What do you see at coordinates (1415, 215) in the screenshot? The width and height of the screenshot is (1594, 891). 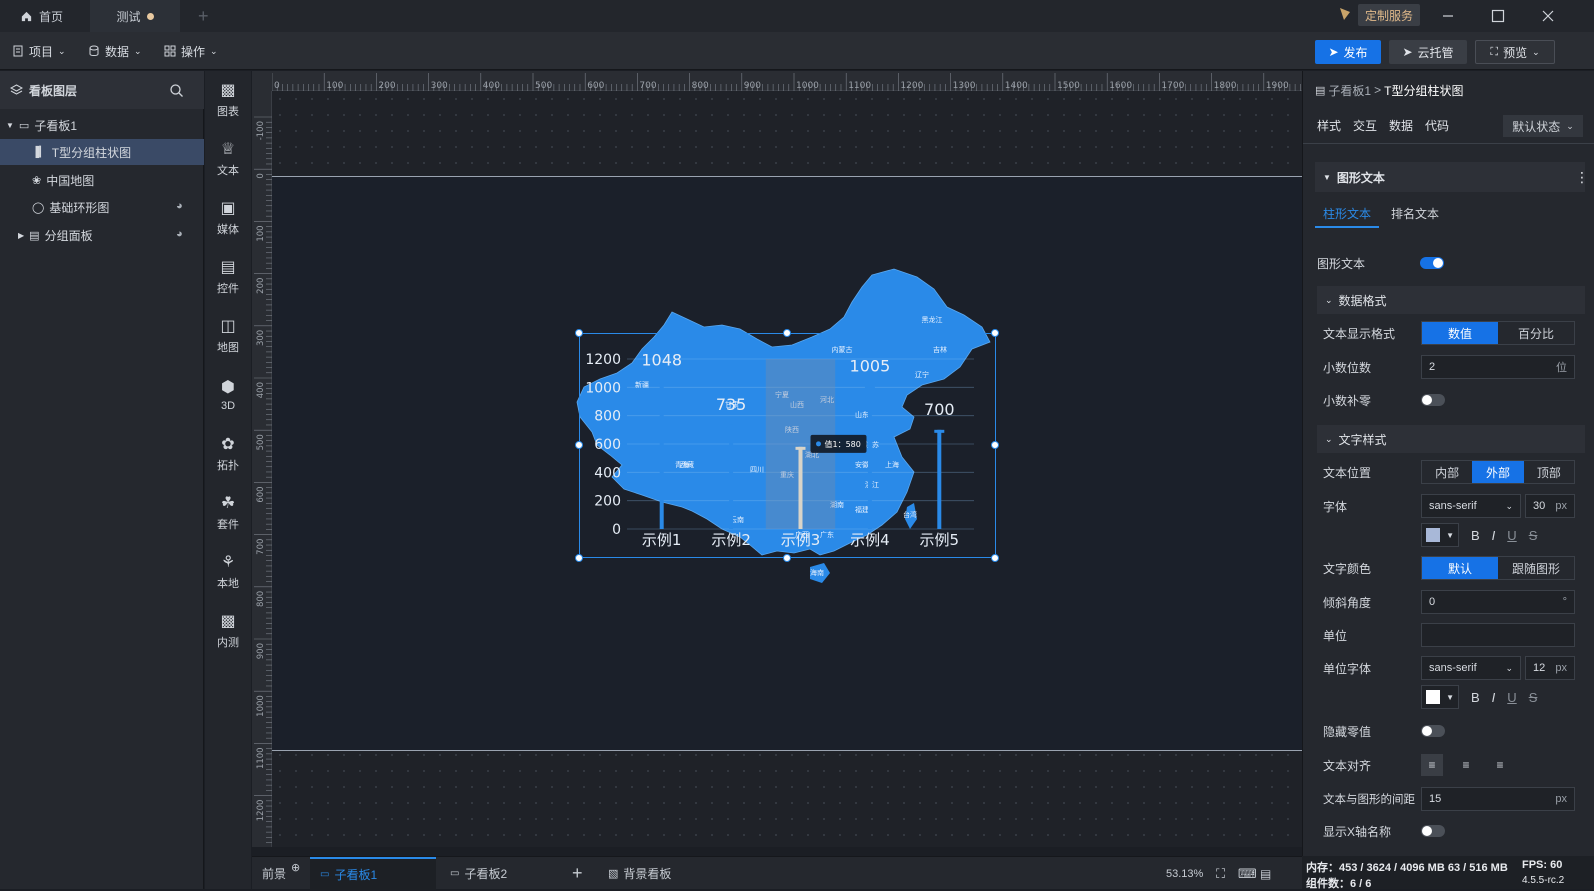 I see `subtab-rank-text: 排名文本` at bounding box center [1415, 215].